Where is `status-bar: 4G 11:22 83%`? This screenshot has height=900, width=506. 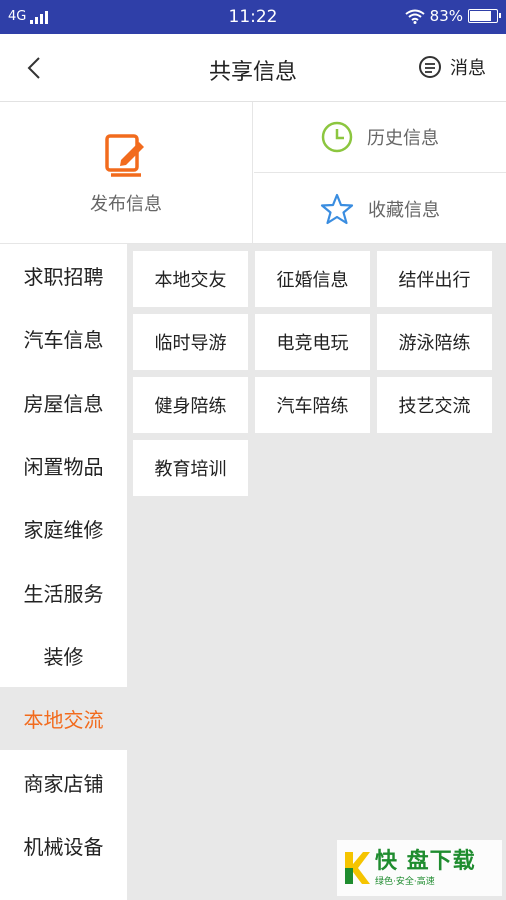 status-bar: 4G 11:22 83% is located at coordinates (253, 17).